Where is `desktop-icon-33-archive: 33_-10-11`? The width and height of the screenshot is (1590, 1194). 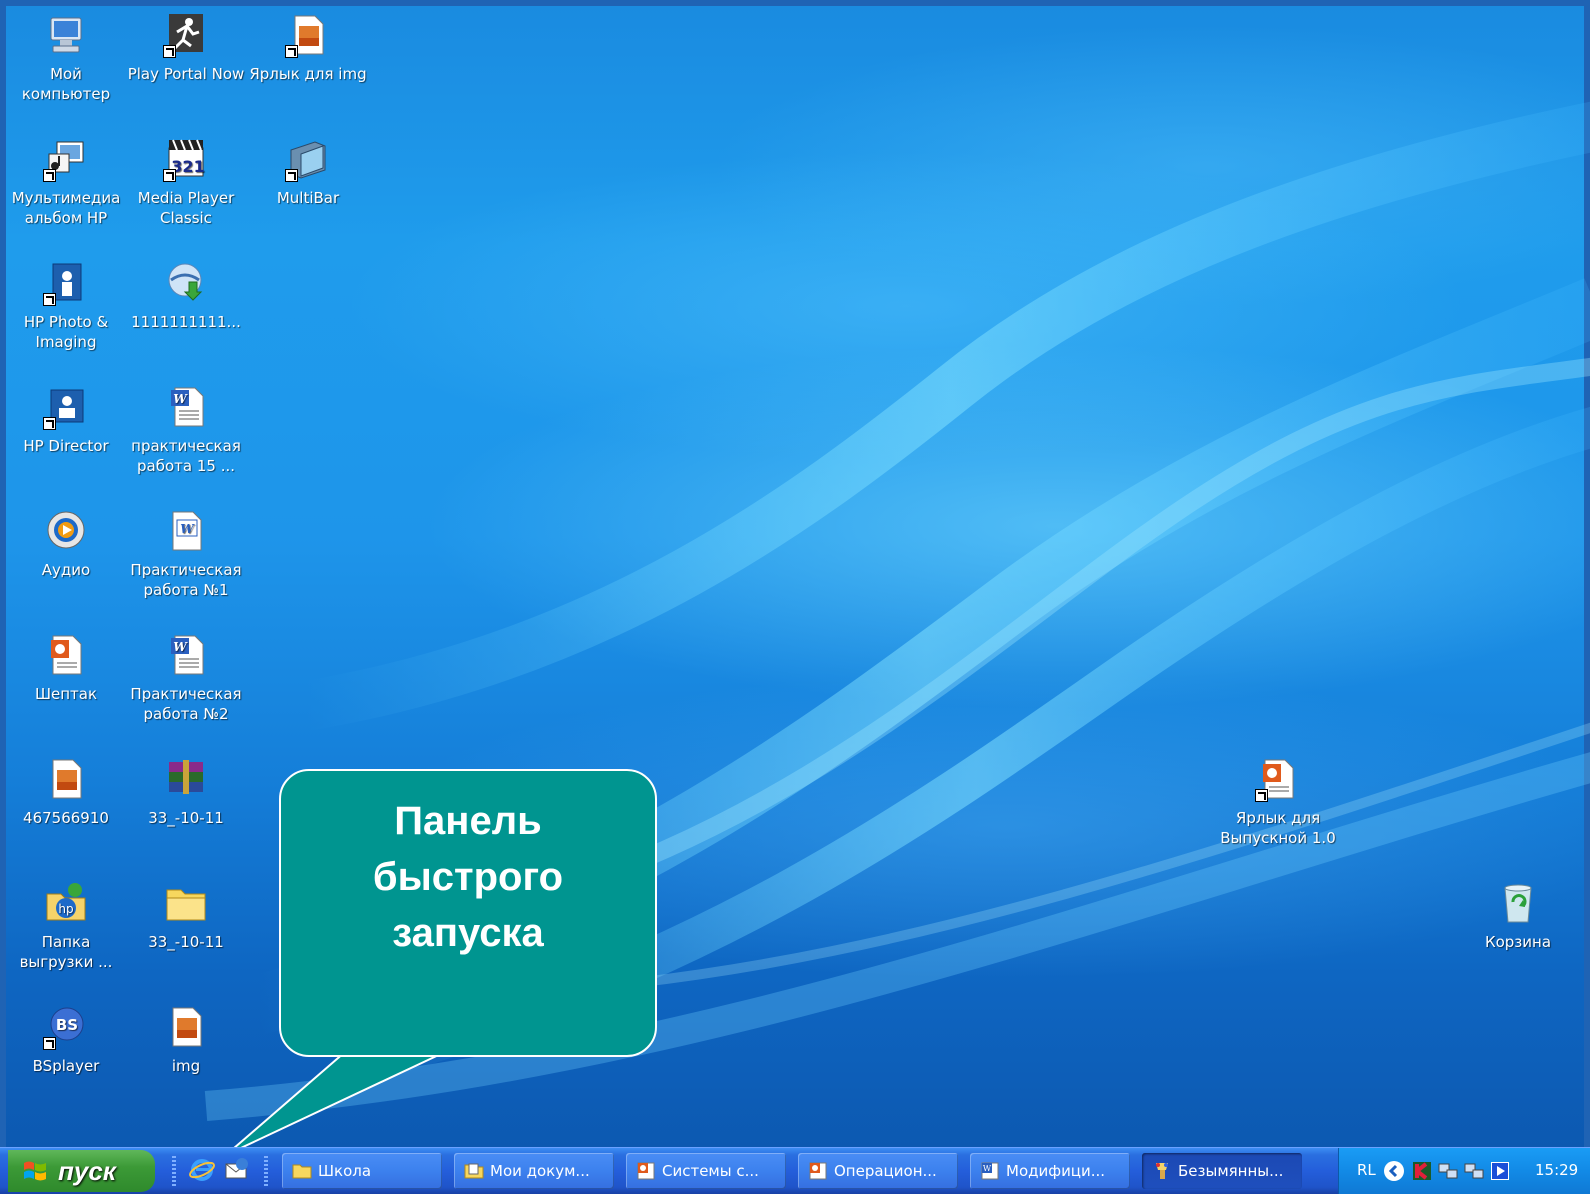
desktop-icon-33-archive: 33_-10-11 is located at coordinates (186, 792).